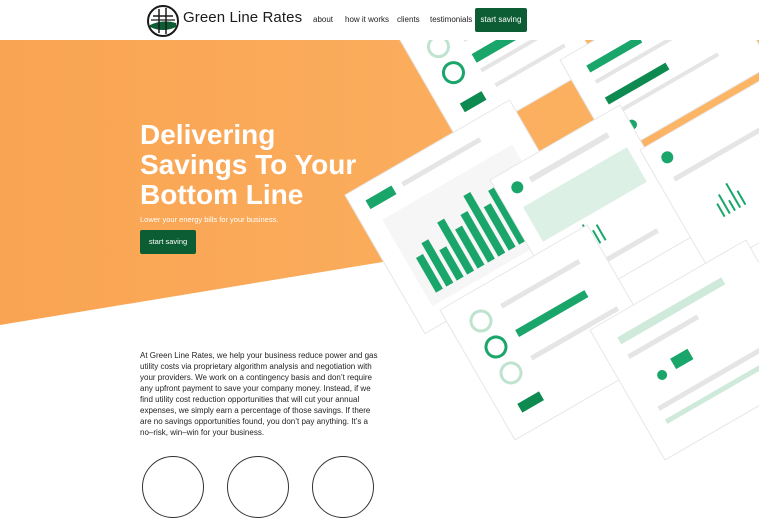  I want to click on nav-how-it-works: how it works, so click(367, 19).